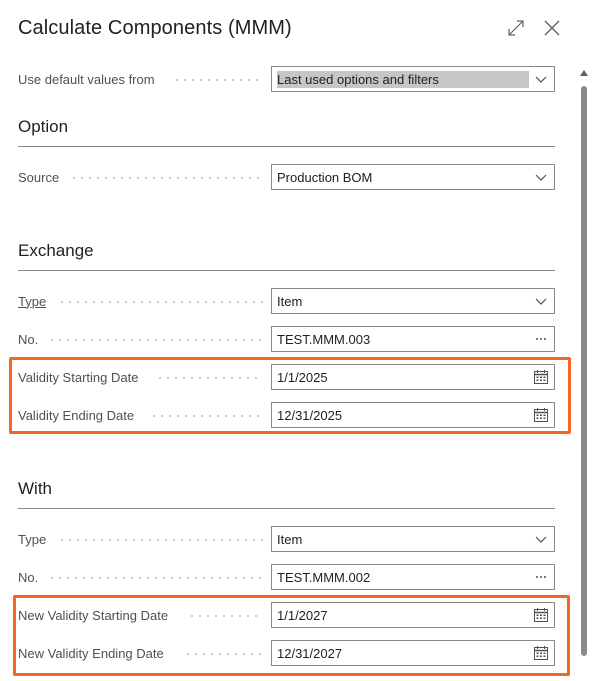 This screenshot has width=592, height=681. Describe the element at coordinates (28, 339) in the screenshot. I see `exchange-no-label: No.` at that location.